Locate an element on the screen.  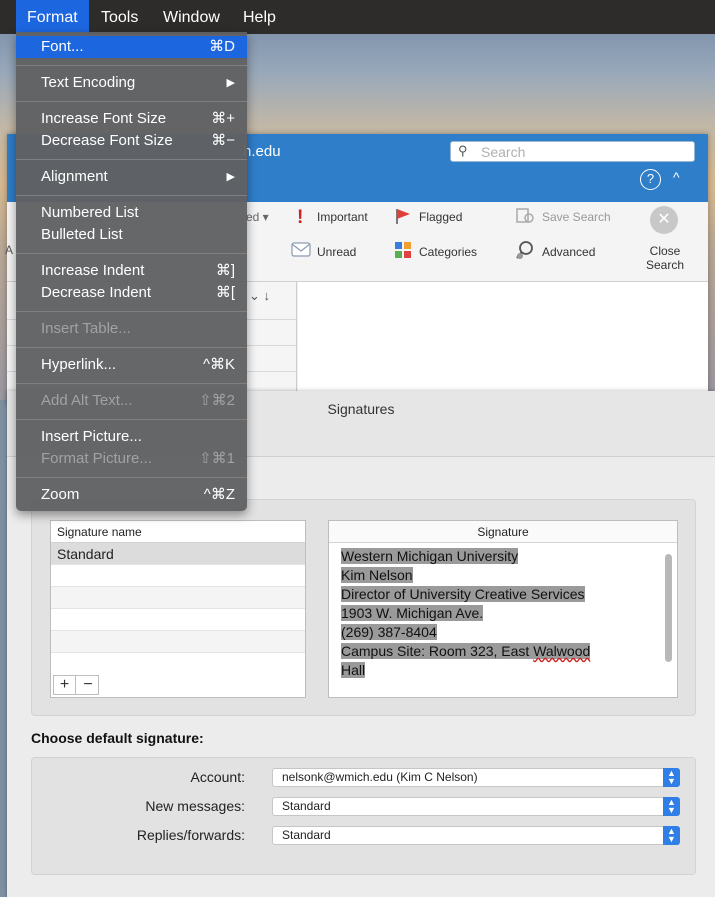
unread-envelope-icon is located at coordinates (301, 249).